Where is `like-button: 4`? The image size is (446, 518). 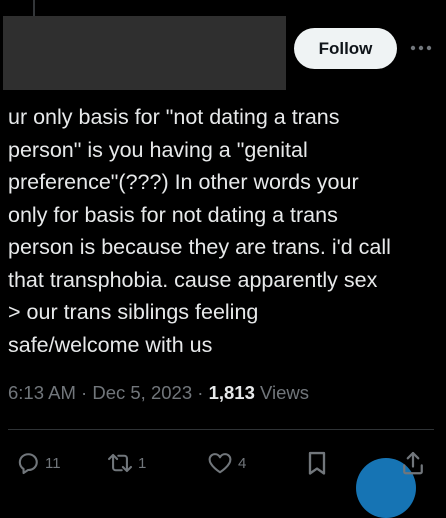
like-button: 4 is located at coordinates (225, 463).